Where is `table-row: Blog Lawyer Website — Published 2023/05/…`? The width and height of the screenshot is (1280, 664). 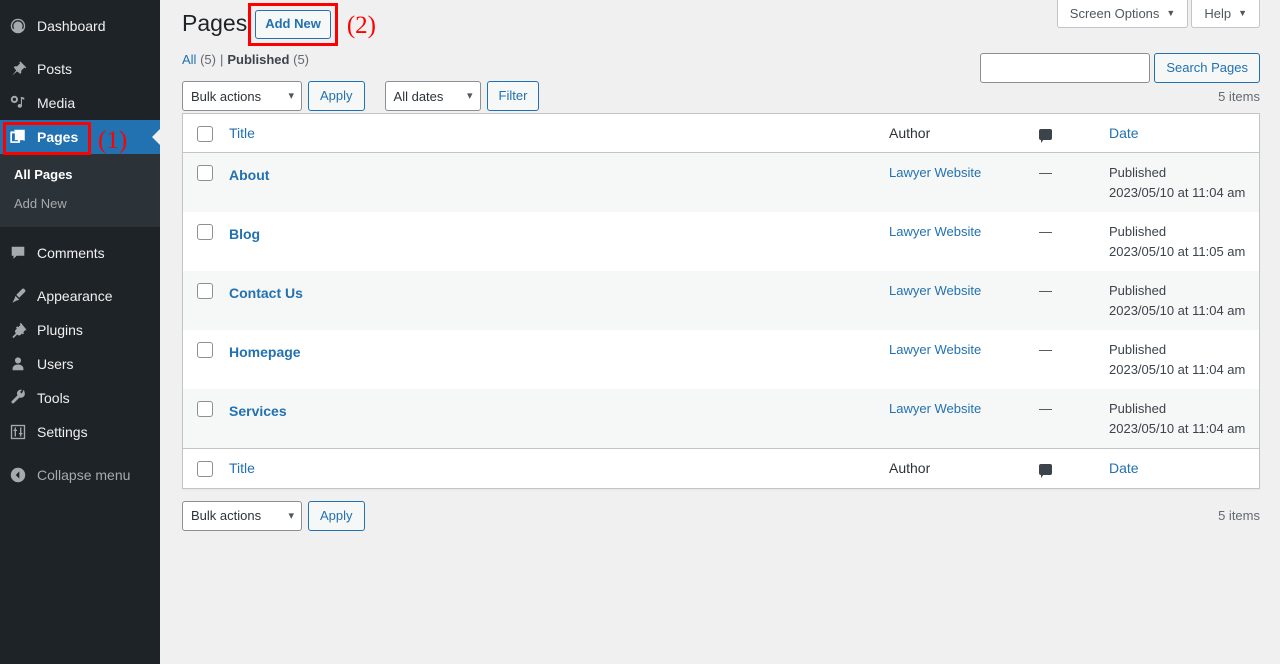
table-row: Blog Lawyer Website — Published 2023/05/… is located at coordinates (721, 241).